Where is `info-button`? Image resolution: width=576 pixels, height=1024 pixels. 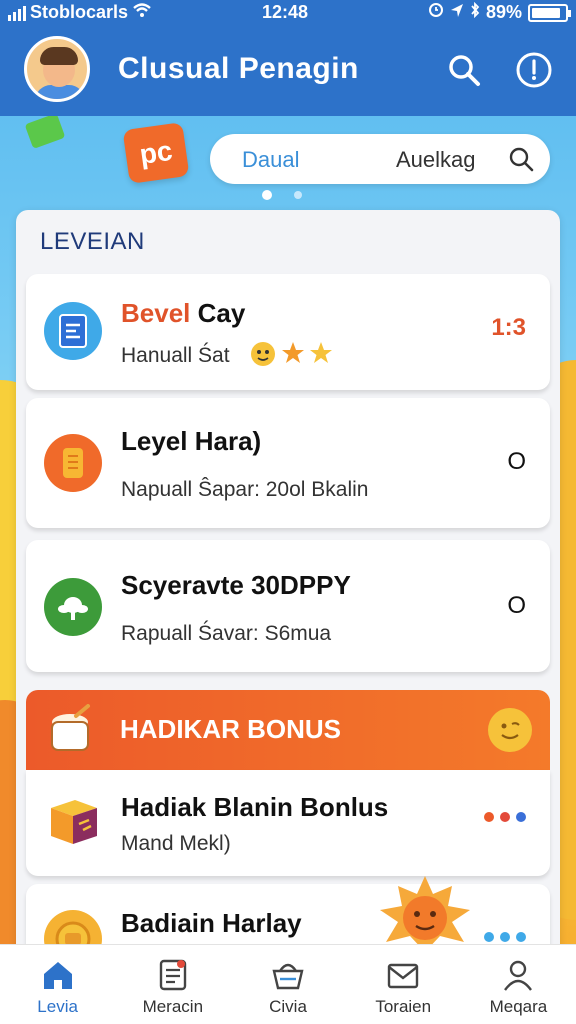 info-button is located at coordinates (534, 70).